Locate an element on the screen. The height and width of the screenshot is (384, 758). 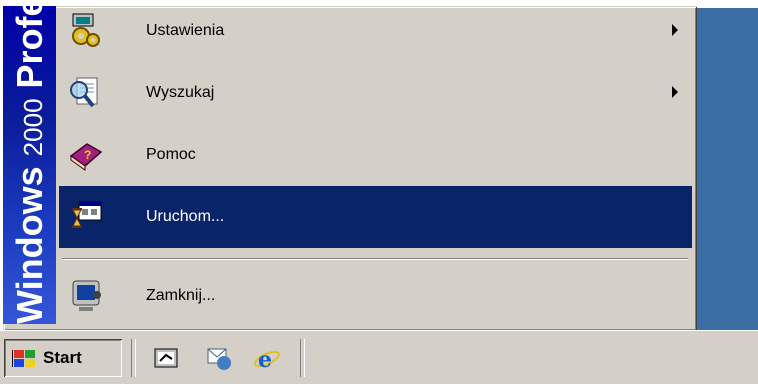
help-book-icon: ? is located at coordinates (86, 157).